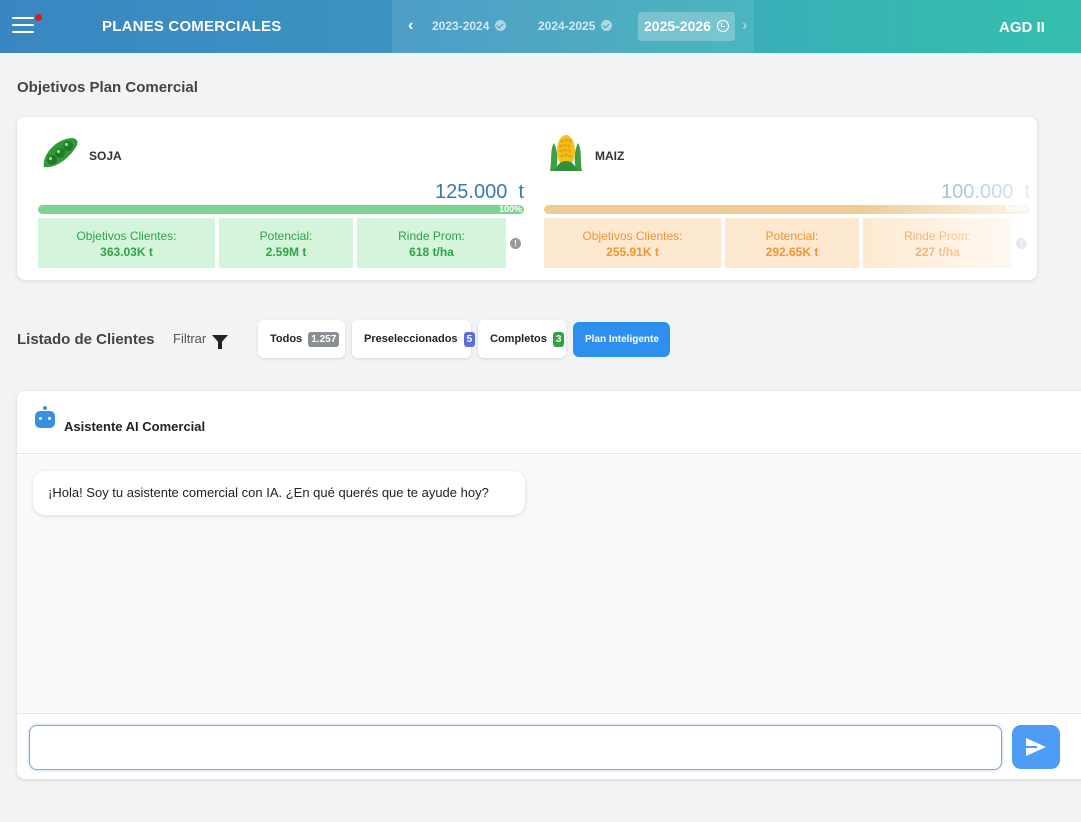 This screenshot has width=1081, height=822. Describe the element at coordinates (60, 153) in the screenshot. I see `soybean-icon` at that location.